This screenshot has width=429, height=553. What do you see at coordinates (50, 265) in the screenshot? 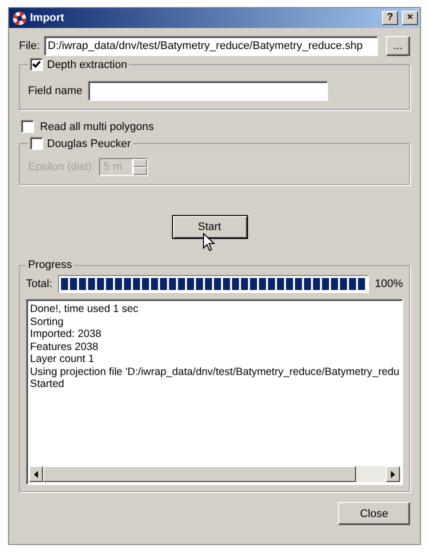
I see `group-title: Progress` at bounding box center [50, 265].